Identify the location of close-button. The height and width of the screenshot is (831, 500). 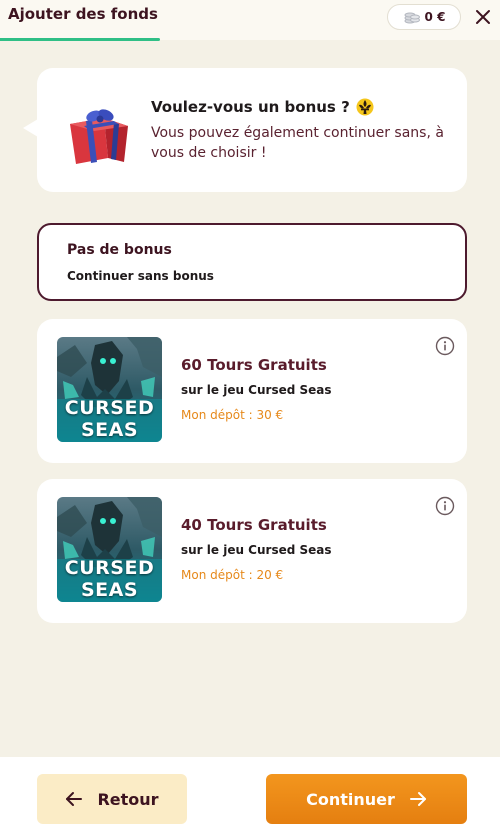
(483, 17).